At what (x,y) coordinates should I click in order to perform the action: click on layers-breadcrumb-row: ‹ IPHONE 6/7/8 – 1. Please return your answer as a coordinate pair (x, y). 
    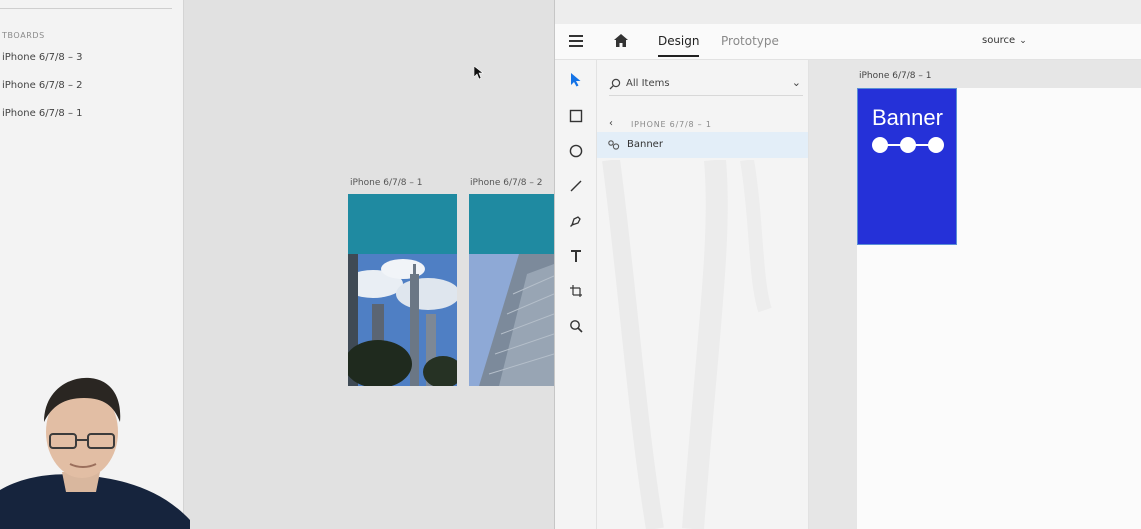
    Looking at the image, I should click on (706, 125).